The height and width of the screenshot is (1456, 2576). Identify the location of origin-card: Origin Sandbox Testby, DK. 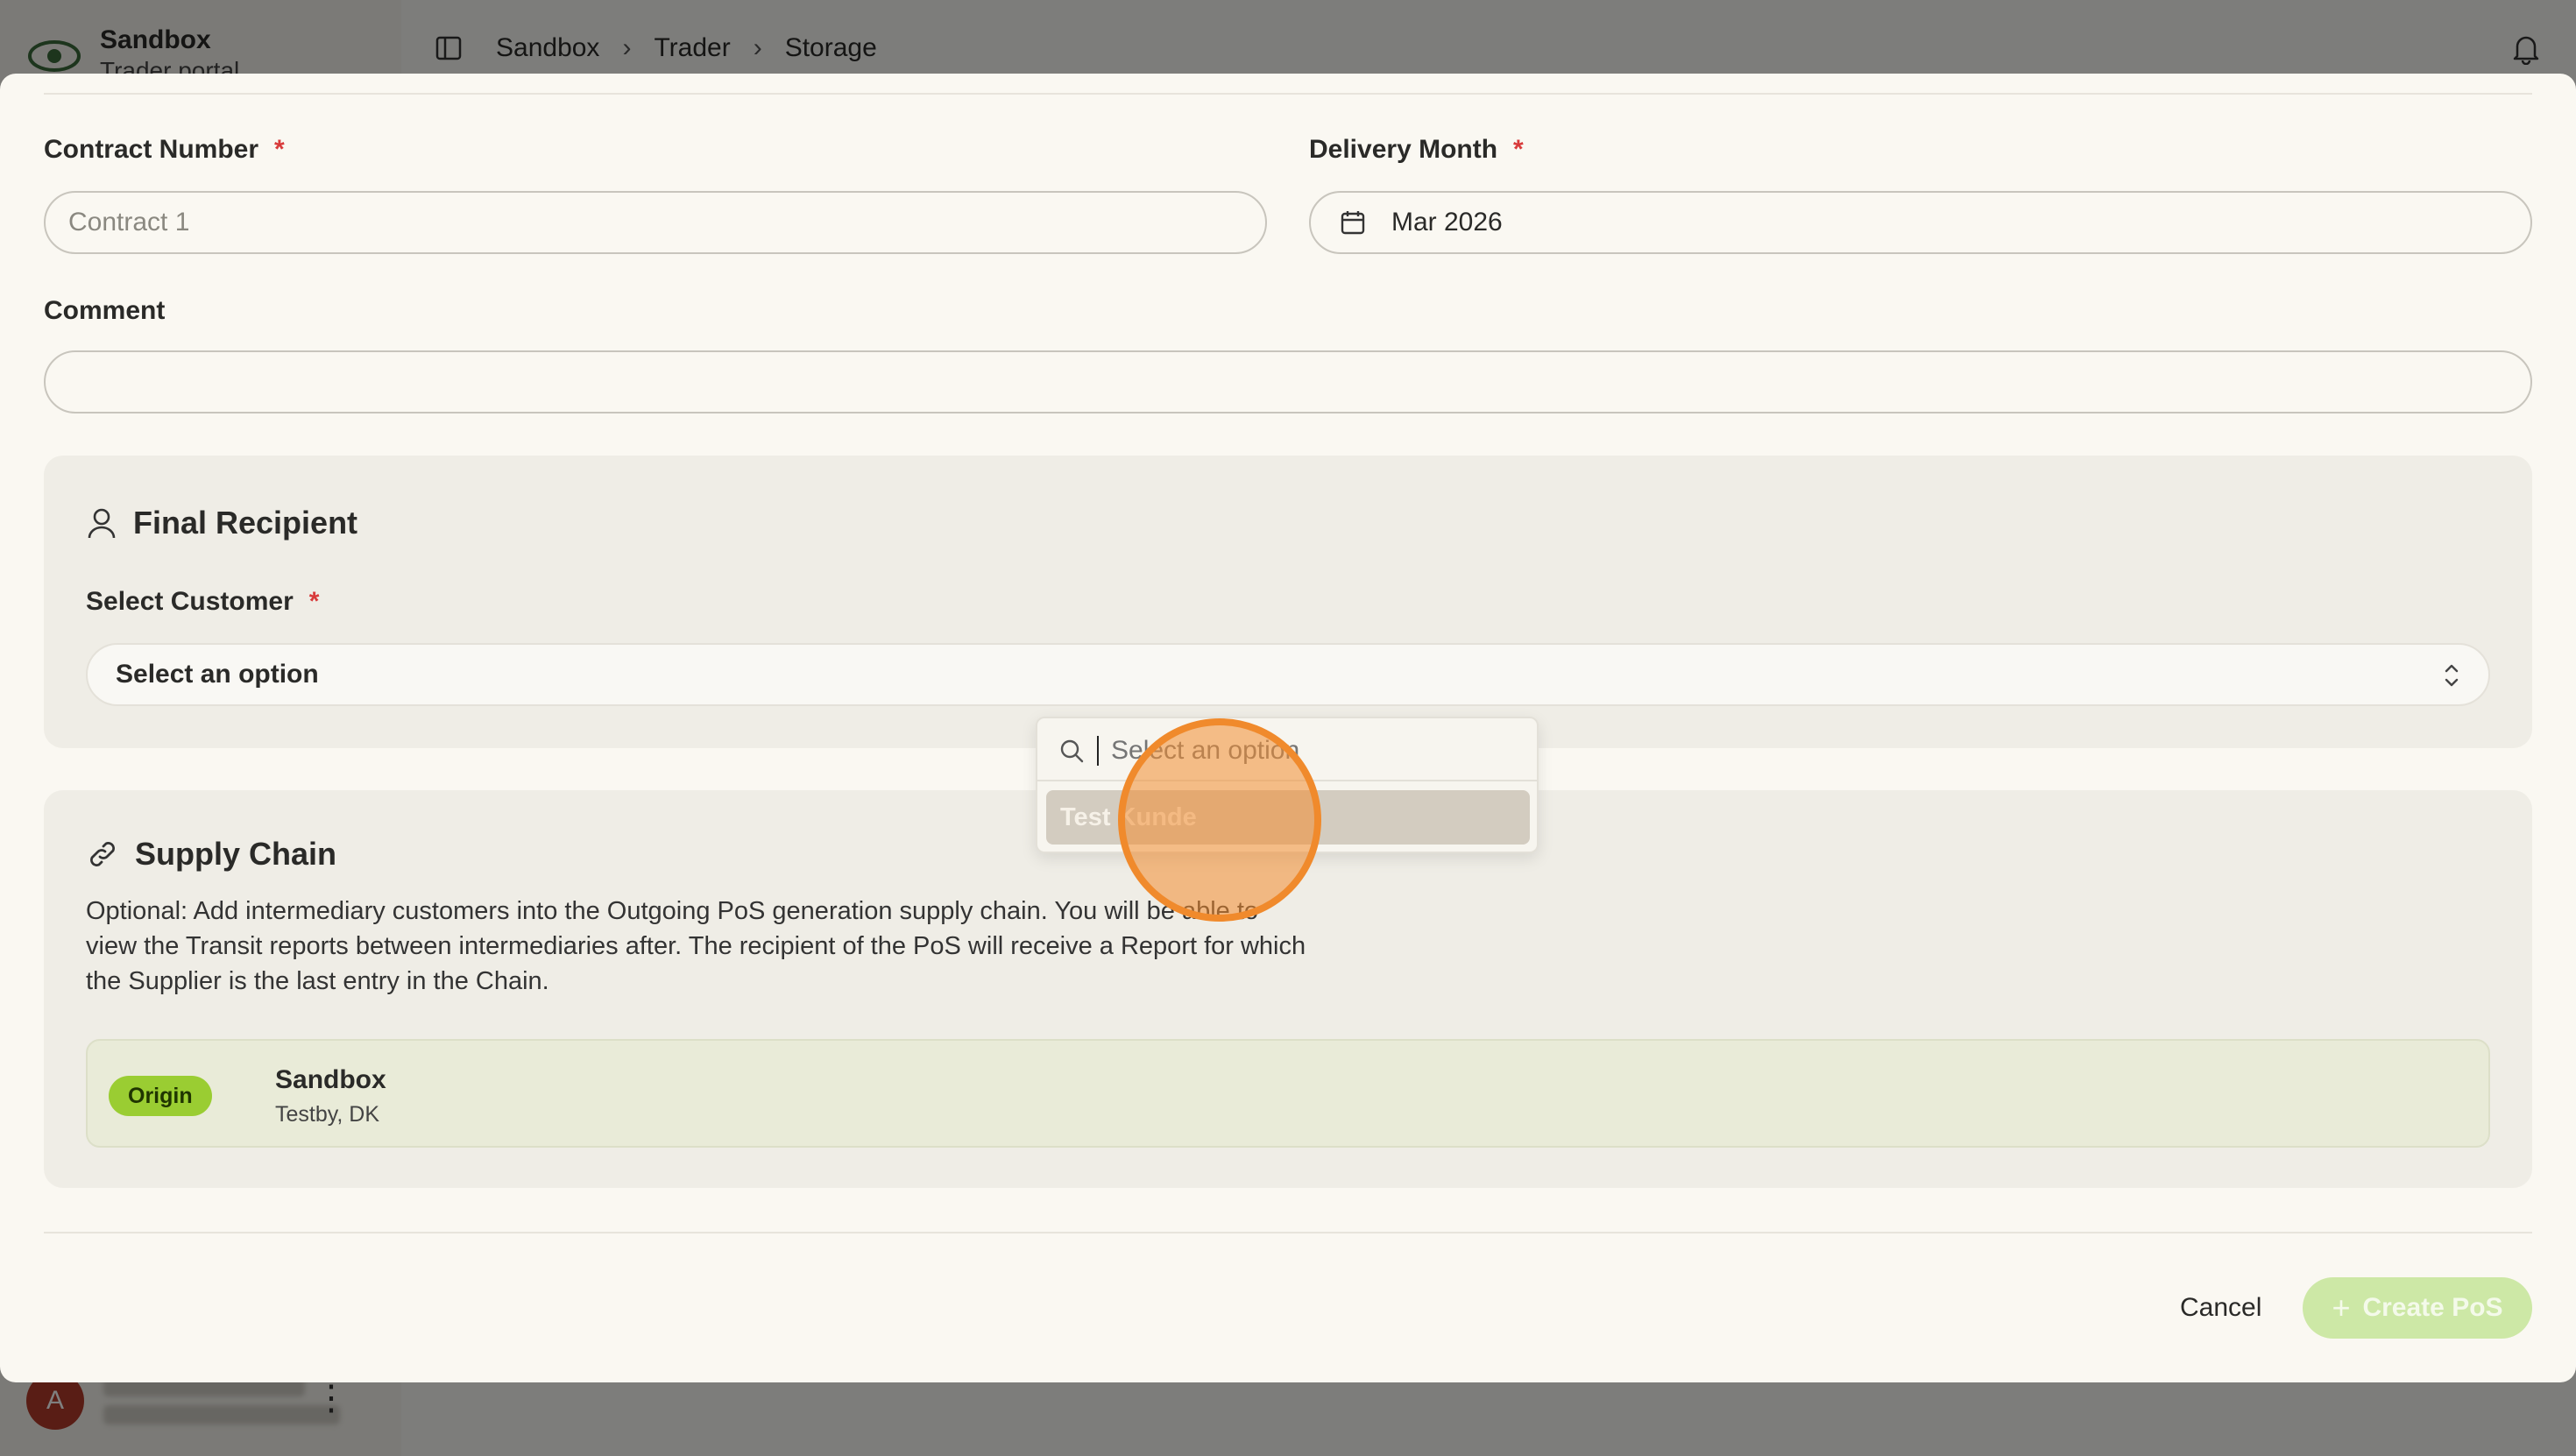
(1288, 1093).